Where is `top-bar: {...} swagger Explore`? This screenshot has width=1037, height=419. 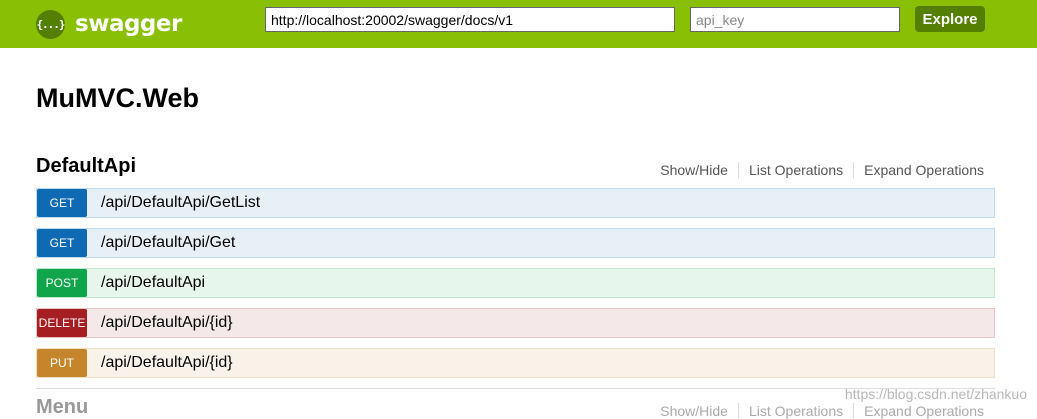 top-bar: {...} swagger Explore is located at coordinates (518, 24).